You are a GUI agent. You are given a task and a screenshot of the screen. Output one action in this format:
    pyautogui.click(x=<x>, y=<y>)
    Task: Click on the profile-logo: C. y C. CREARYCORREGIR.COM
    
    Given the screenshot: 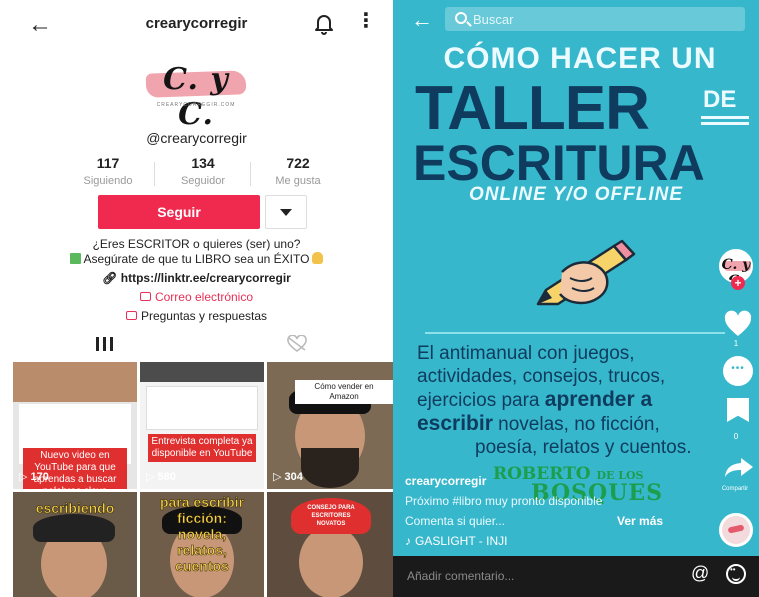 What is the action you would take?
    pyautogui.click(x=196, y=95)
    